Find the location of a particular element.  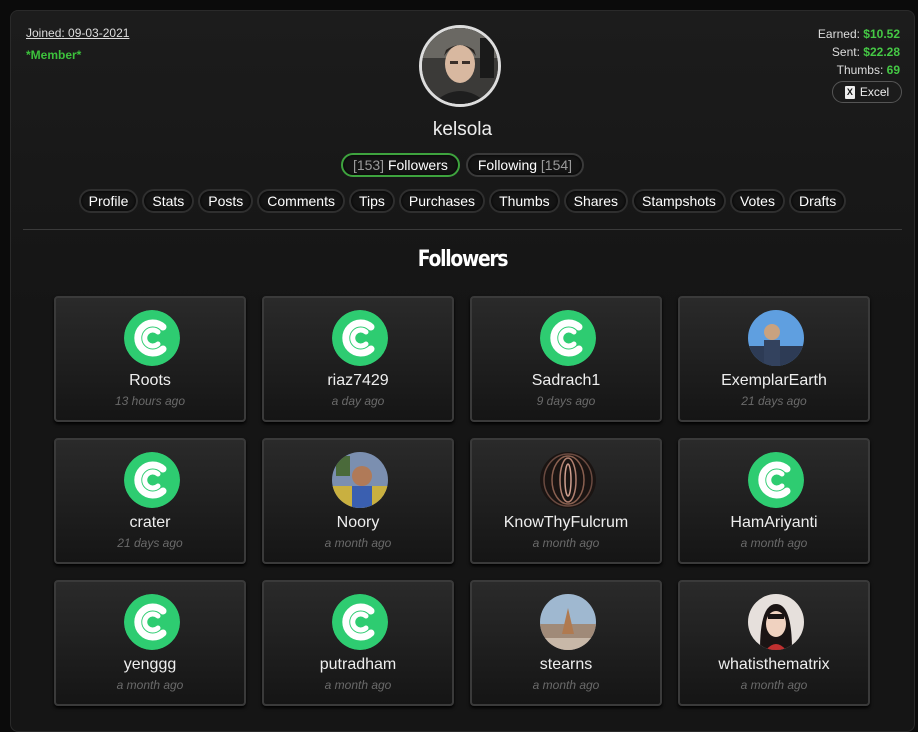

earned-stat: Earned: $10.52 is located at coordinates (859, 34).